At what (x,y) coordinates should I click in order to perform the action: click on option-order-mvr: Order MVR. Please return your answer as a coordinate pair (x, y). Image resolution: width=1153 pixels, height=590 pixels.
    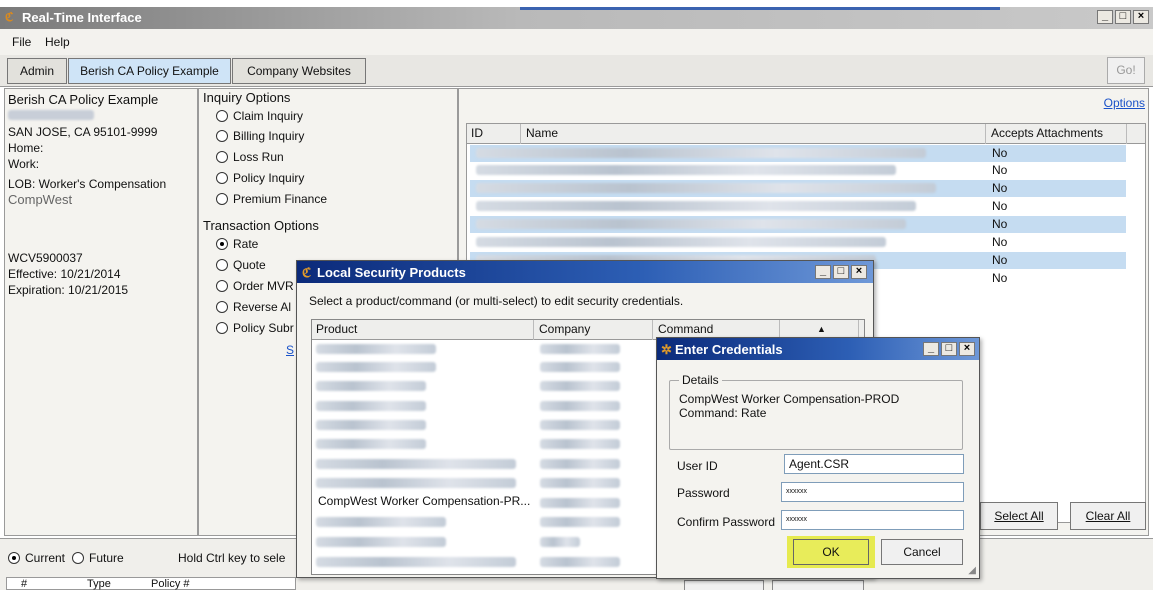
    Looking at the image, I should click on (255, 286).